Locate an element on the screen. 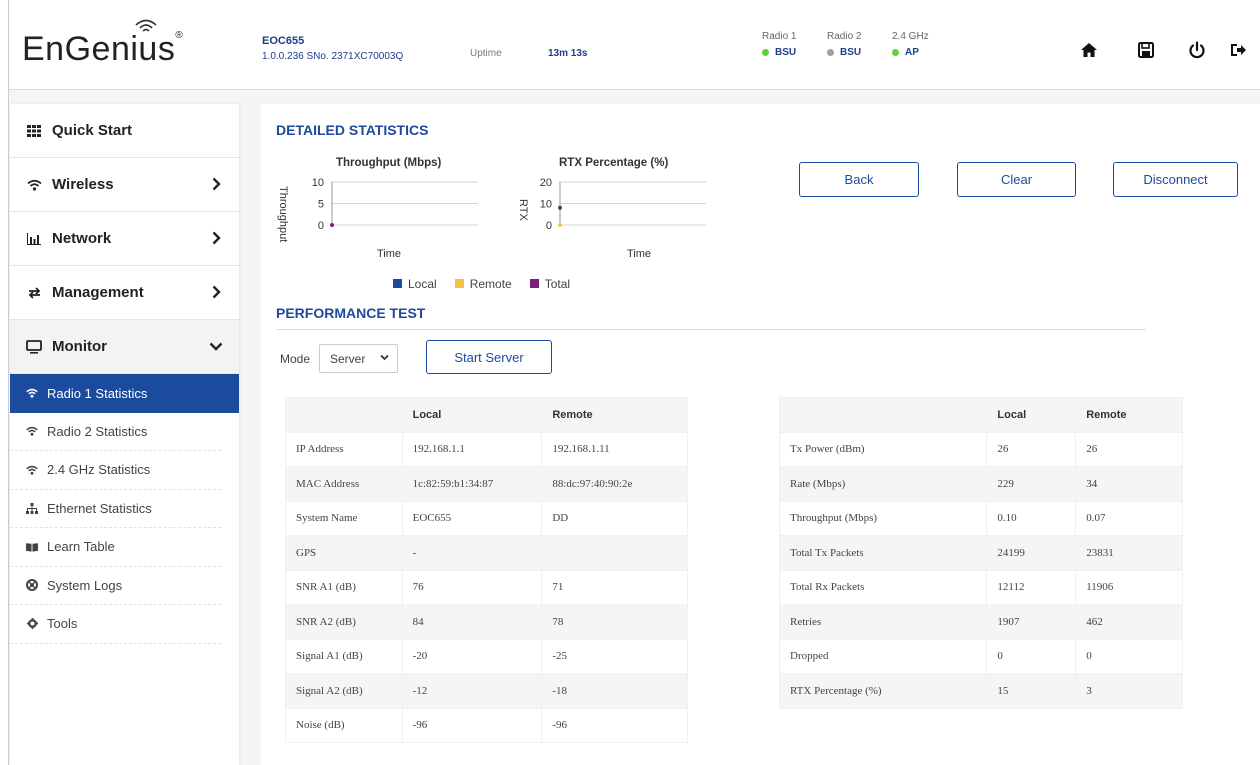  table-cell: 1c:82:59:b1:34:87 is located at coordinates (472, 484).